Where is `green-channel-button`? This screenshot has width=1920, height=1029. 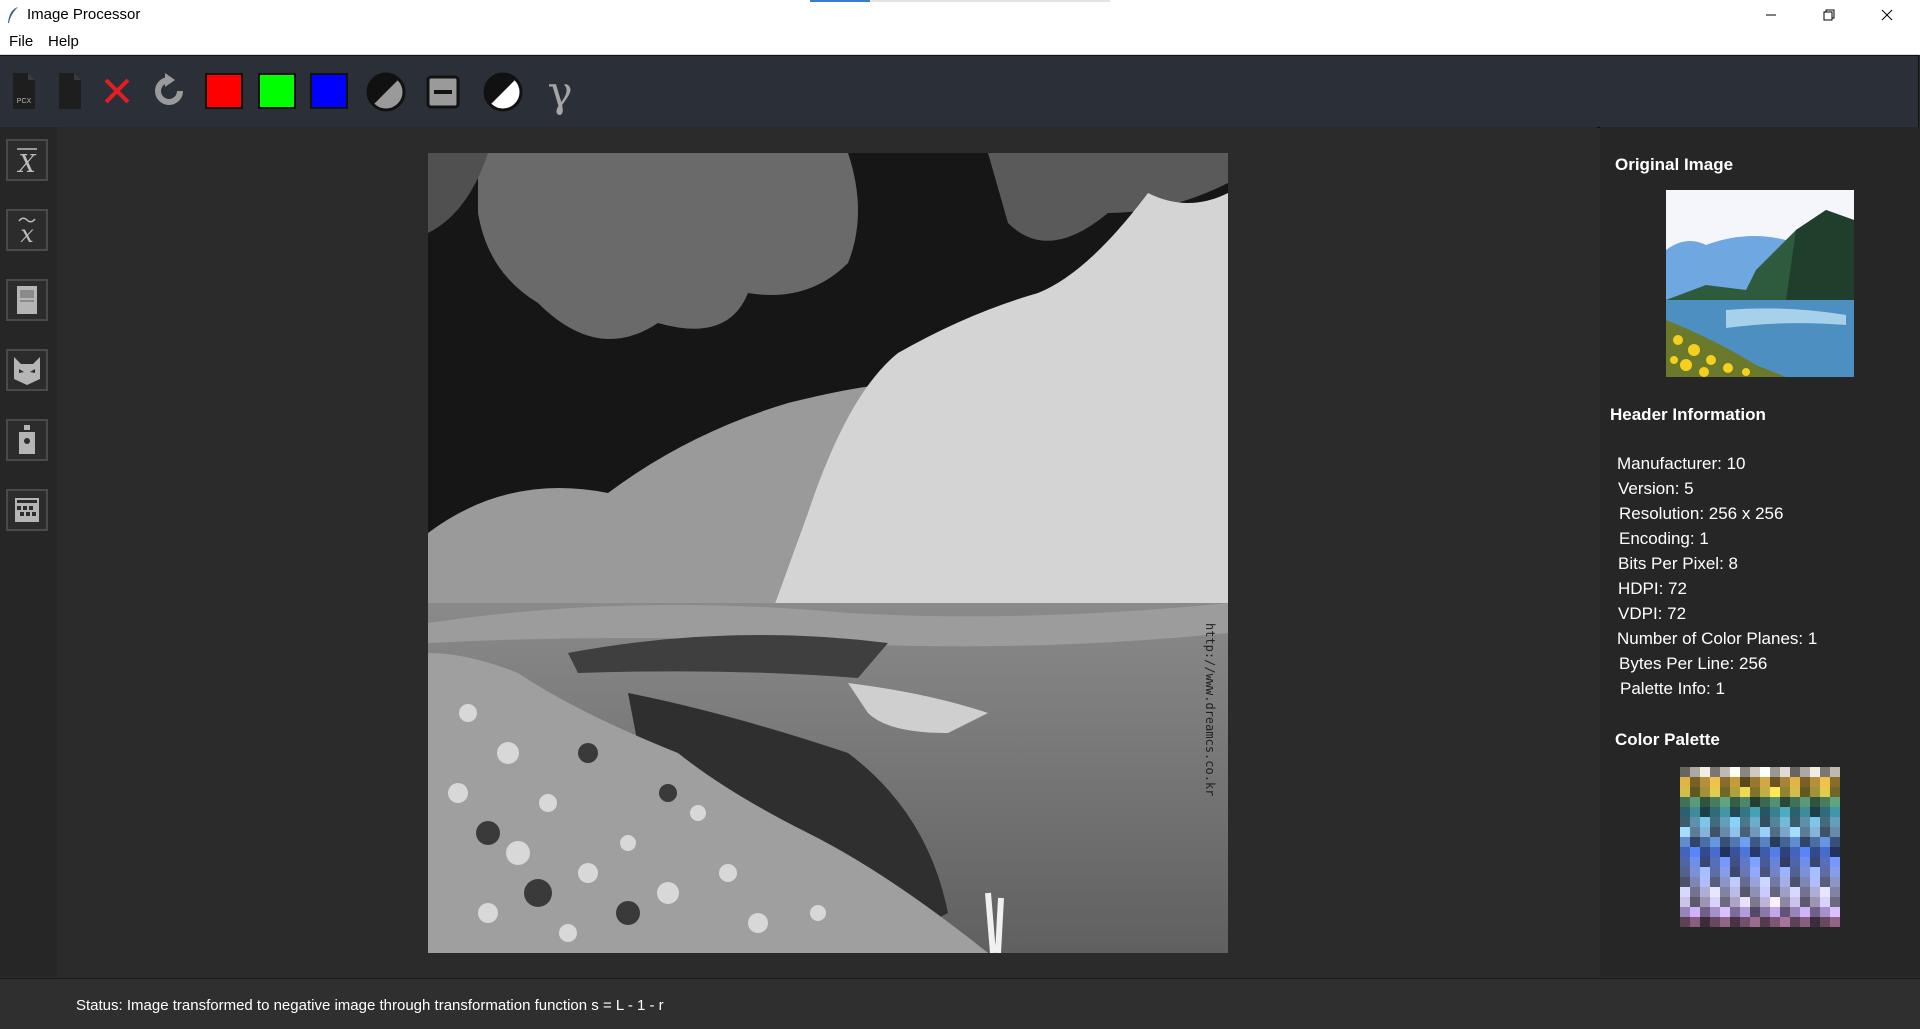 green-channel-button is located at coordinates (277, 91).